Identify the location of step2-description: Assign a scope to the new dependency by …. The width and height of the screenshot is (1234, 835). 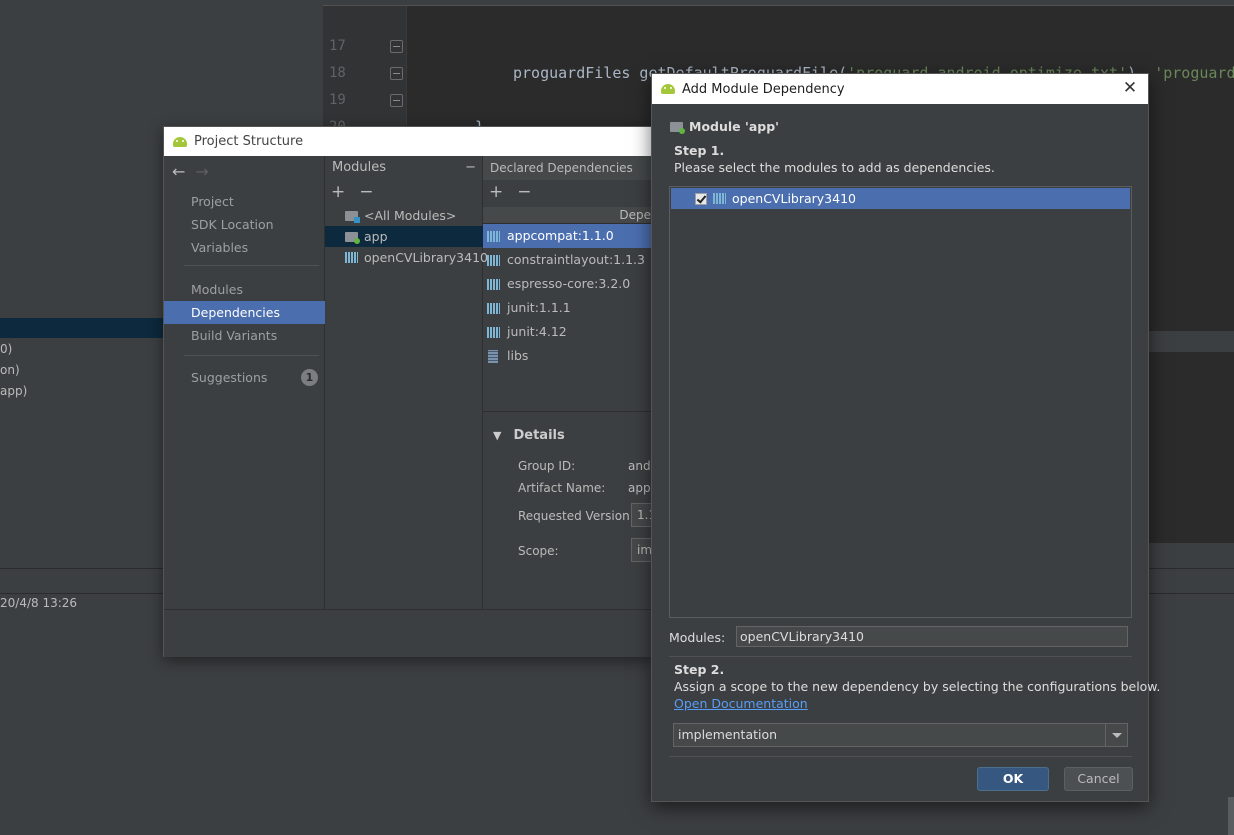
(917, 686).